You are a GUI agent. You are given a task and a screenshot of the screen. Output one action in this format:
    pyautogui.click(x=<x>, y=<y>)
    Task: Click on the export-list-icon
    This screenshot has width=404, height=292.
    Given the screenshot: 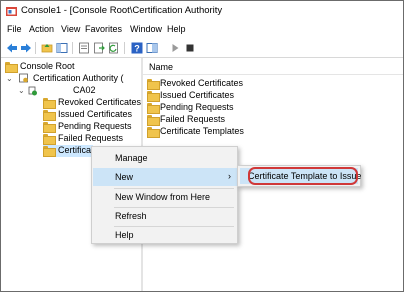 What is the action you would take?
    pyautogui.click(x=99, y=48)
    